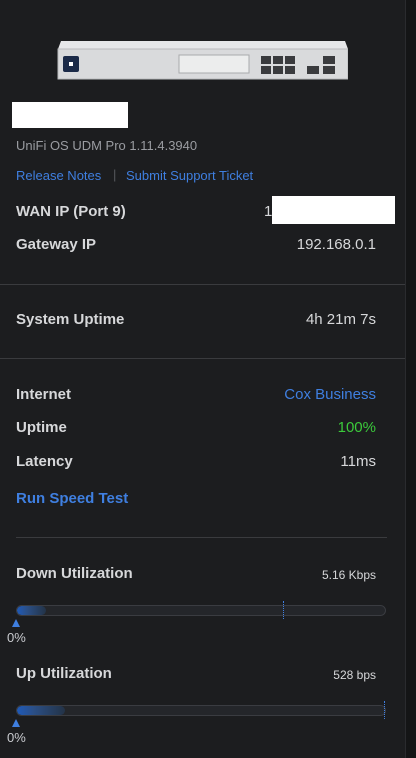 The height and width of the screenshot is (758, 416). What do you see at coordinates (16, 723) in the screenshot?
I see `up-utilization-pointer-icon` at bounding box center [16, 723].